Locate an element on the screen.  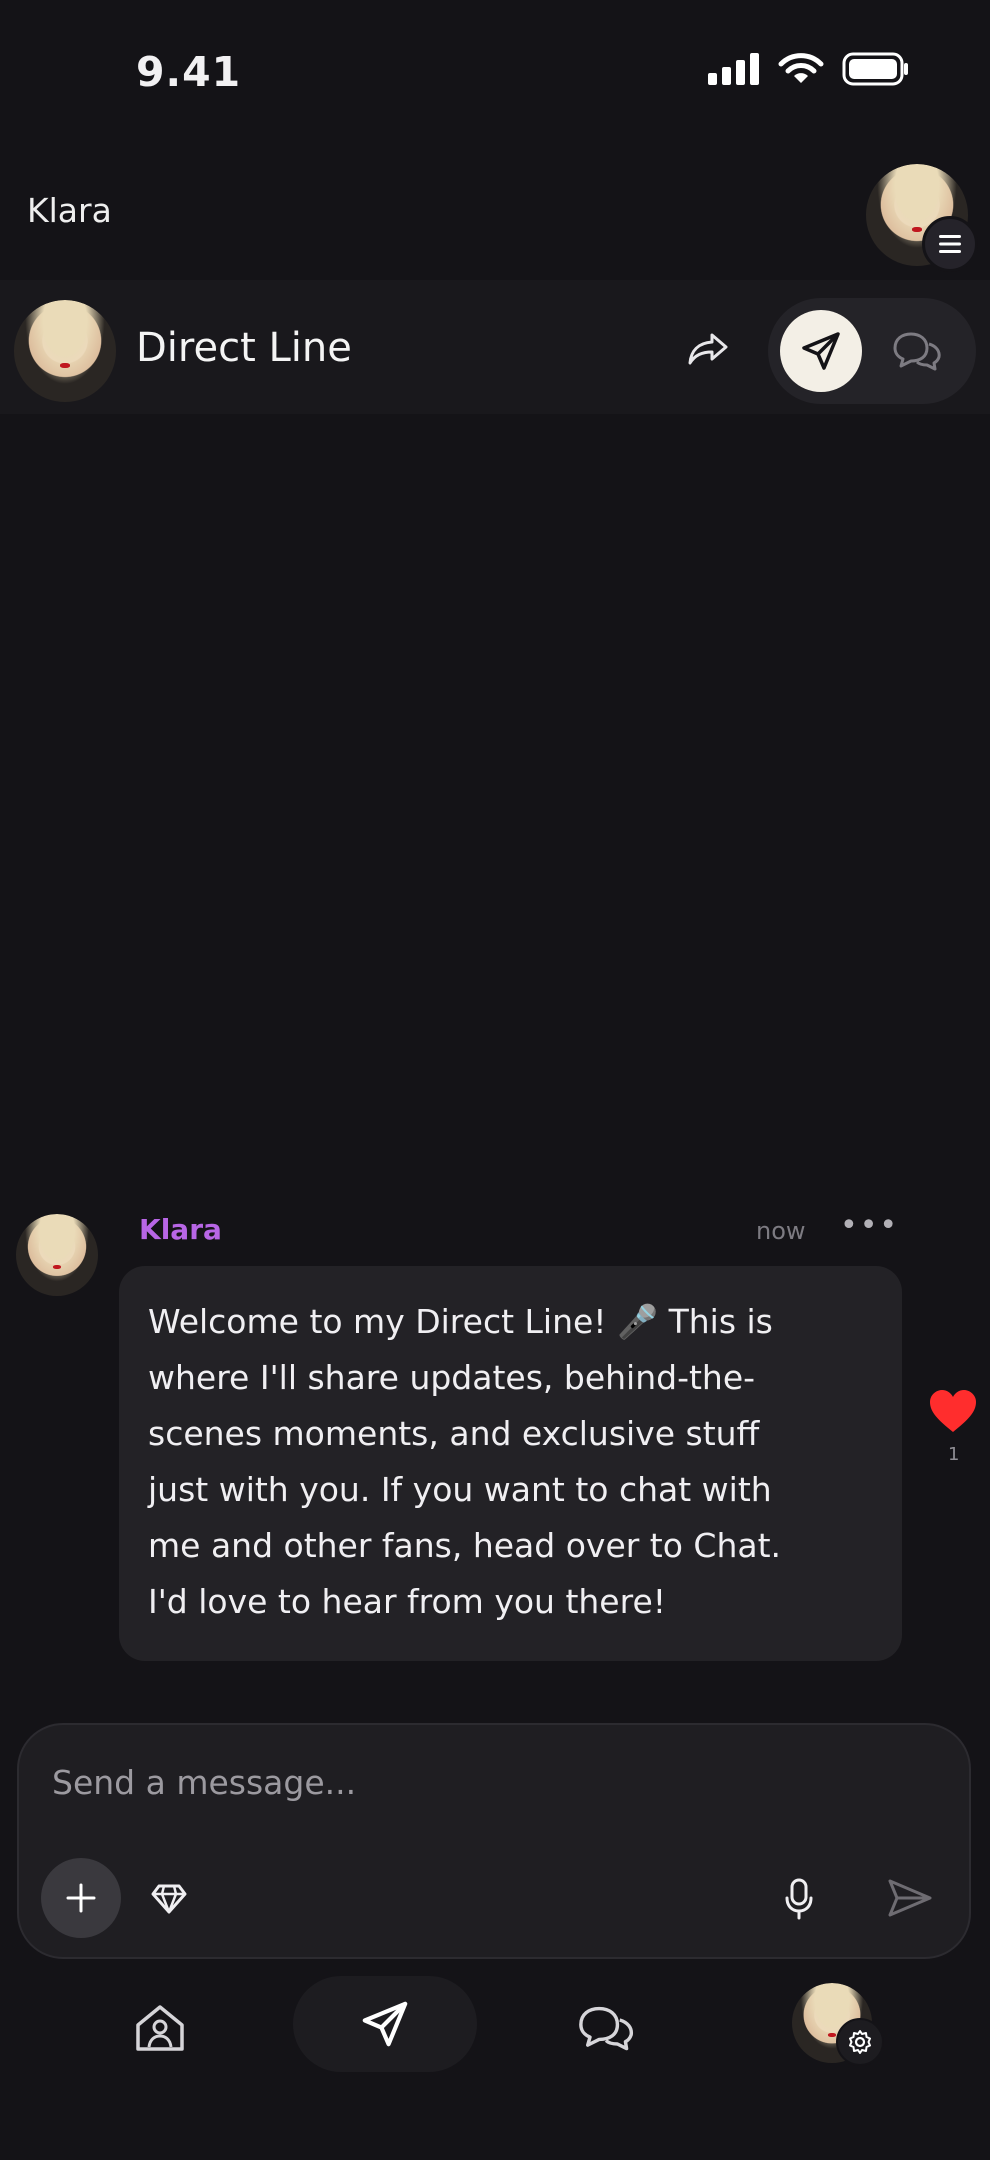
send-icon is located at coordinates (910, 1898).